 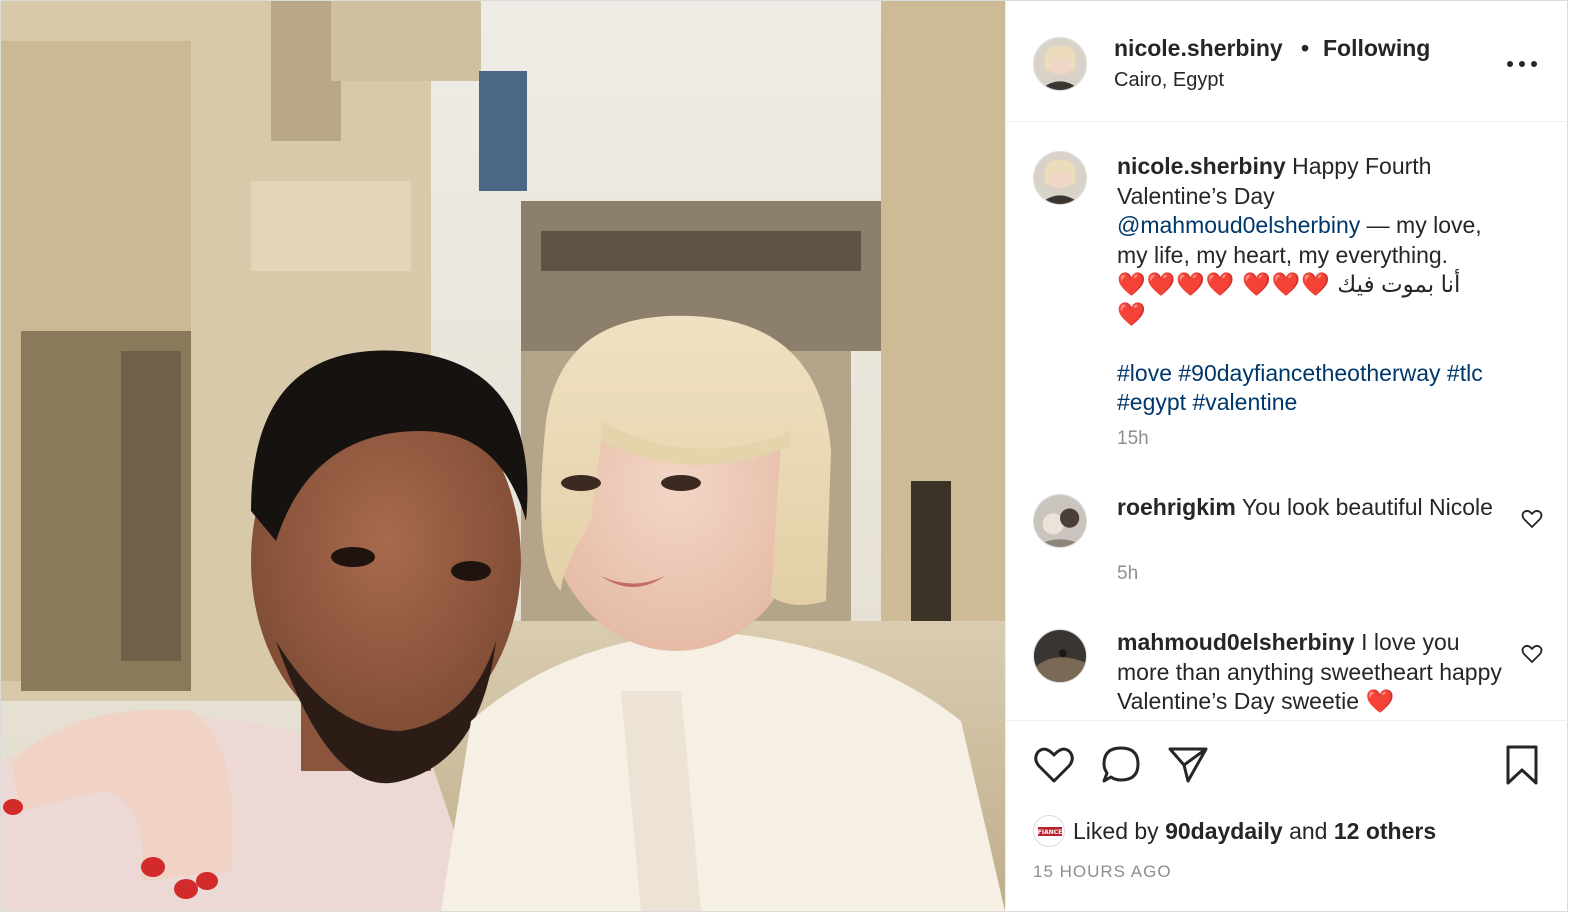 I want to click on author-username: nicole.sherbiny, so click(x=1198, y=48).